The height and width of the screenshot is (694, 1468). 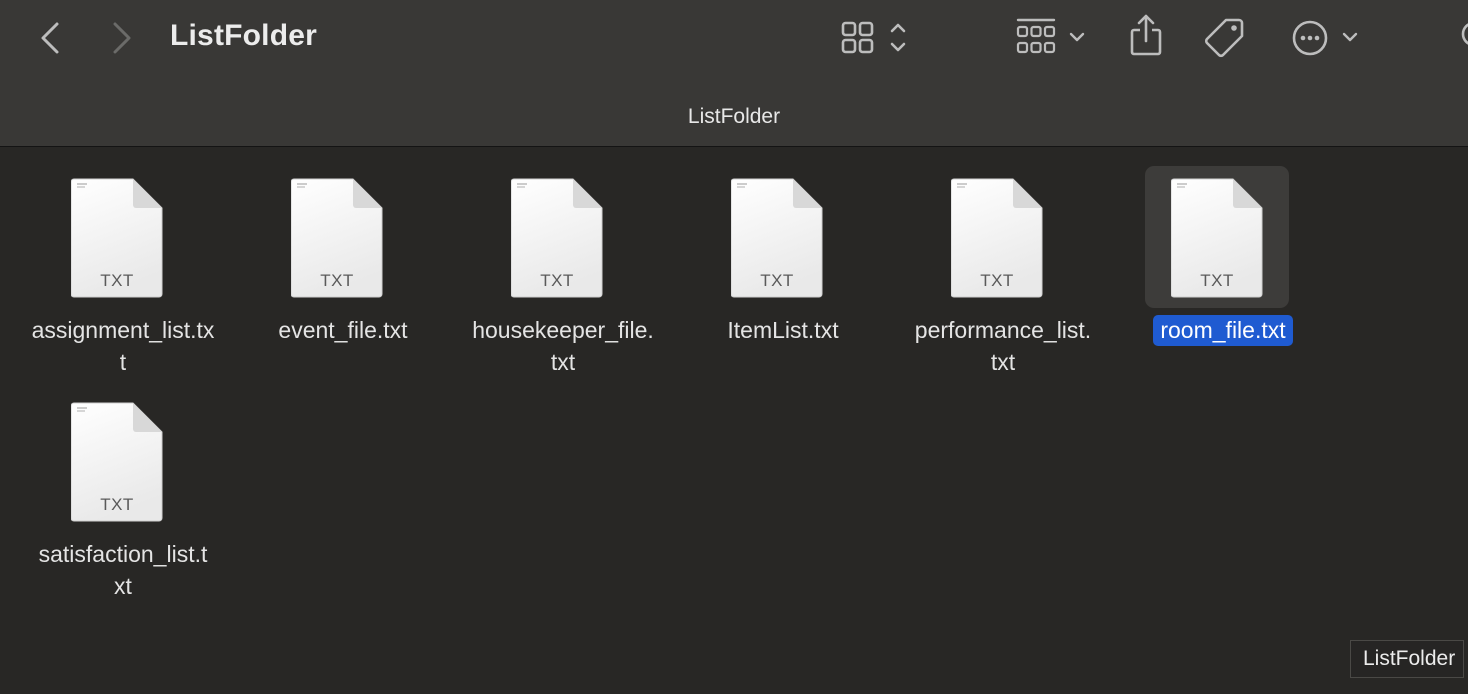 I want to click on ellipsis-circle-icon, so click(x=1325, y=38).